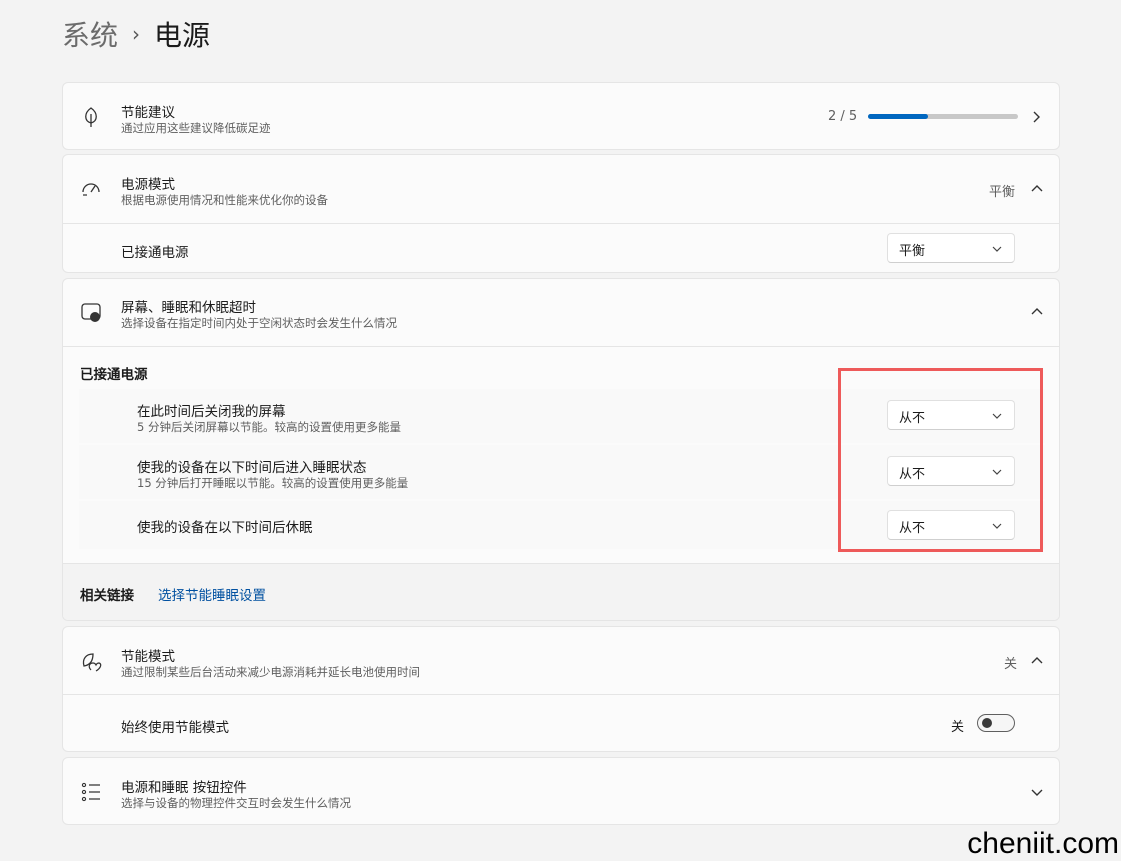 The width and height of the screenshot is (1121, 861). What do you see at coordinates (225, 528) in the screenshot?
I see `hibernate-title: 使我的设备在以下时间后休眠` at bounding box center [225, 528].